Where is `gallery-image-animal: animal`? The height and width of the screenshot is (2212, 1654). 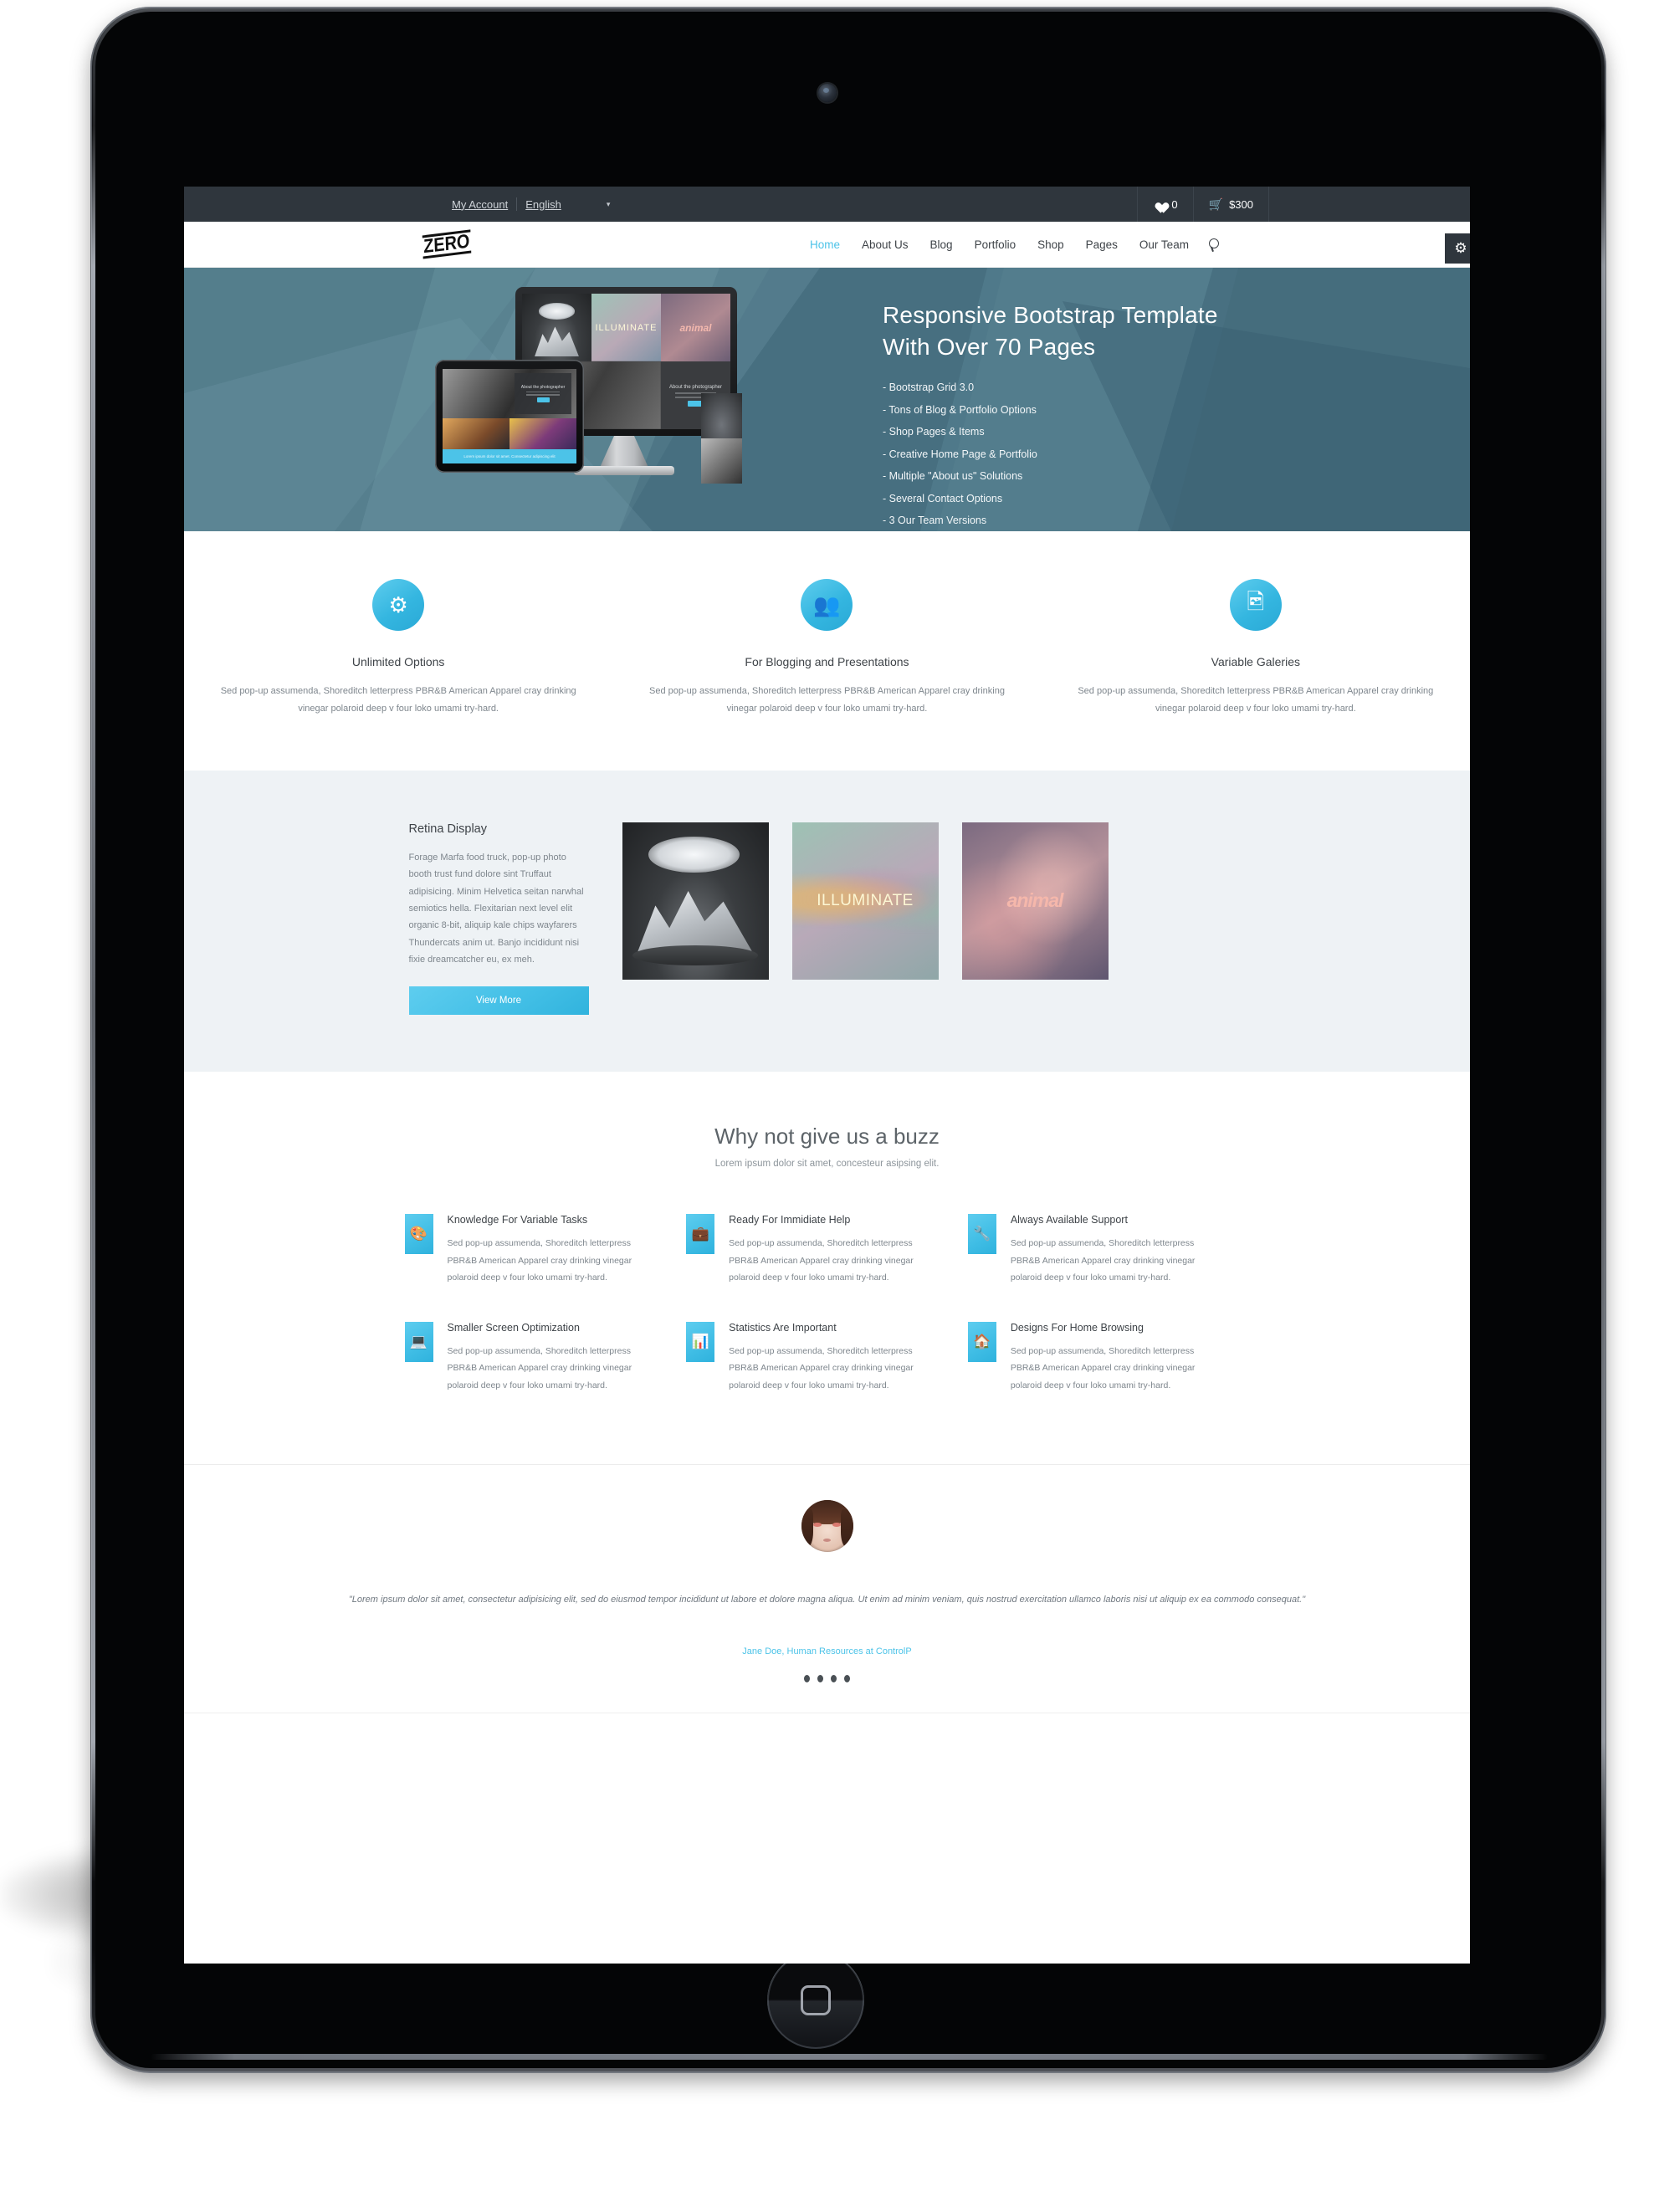
gallery-image-animal: animal is located at coordinates (1035, 901).